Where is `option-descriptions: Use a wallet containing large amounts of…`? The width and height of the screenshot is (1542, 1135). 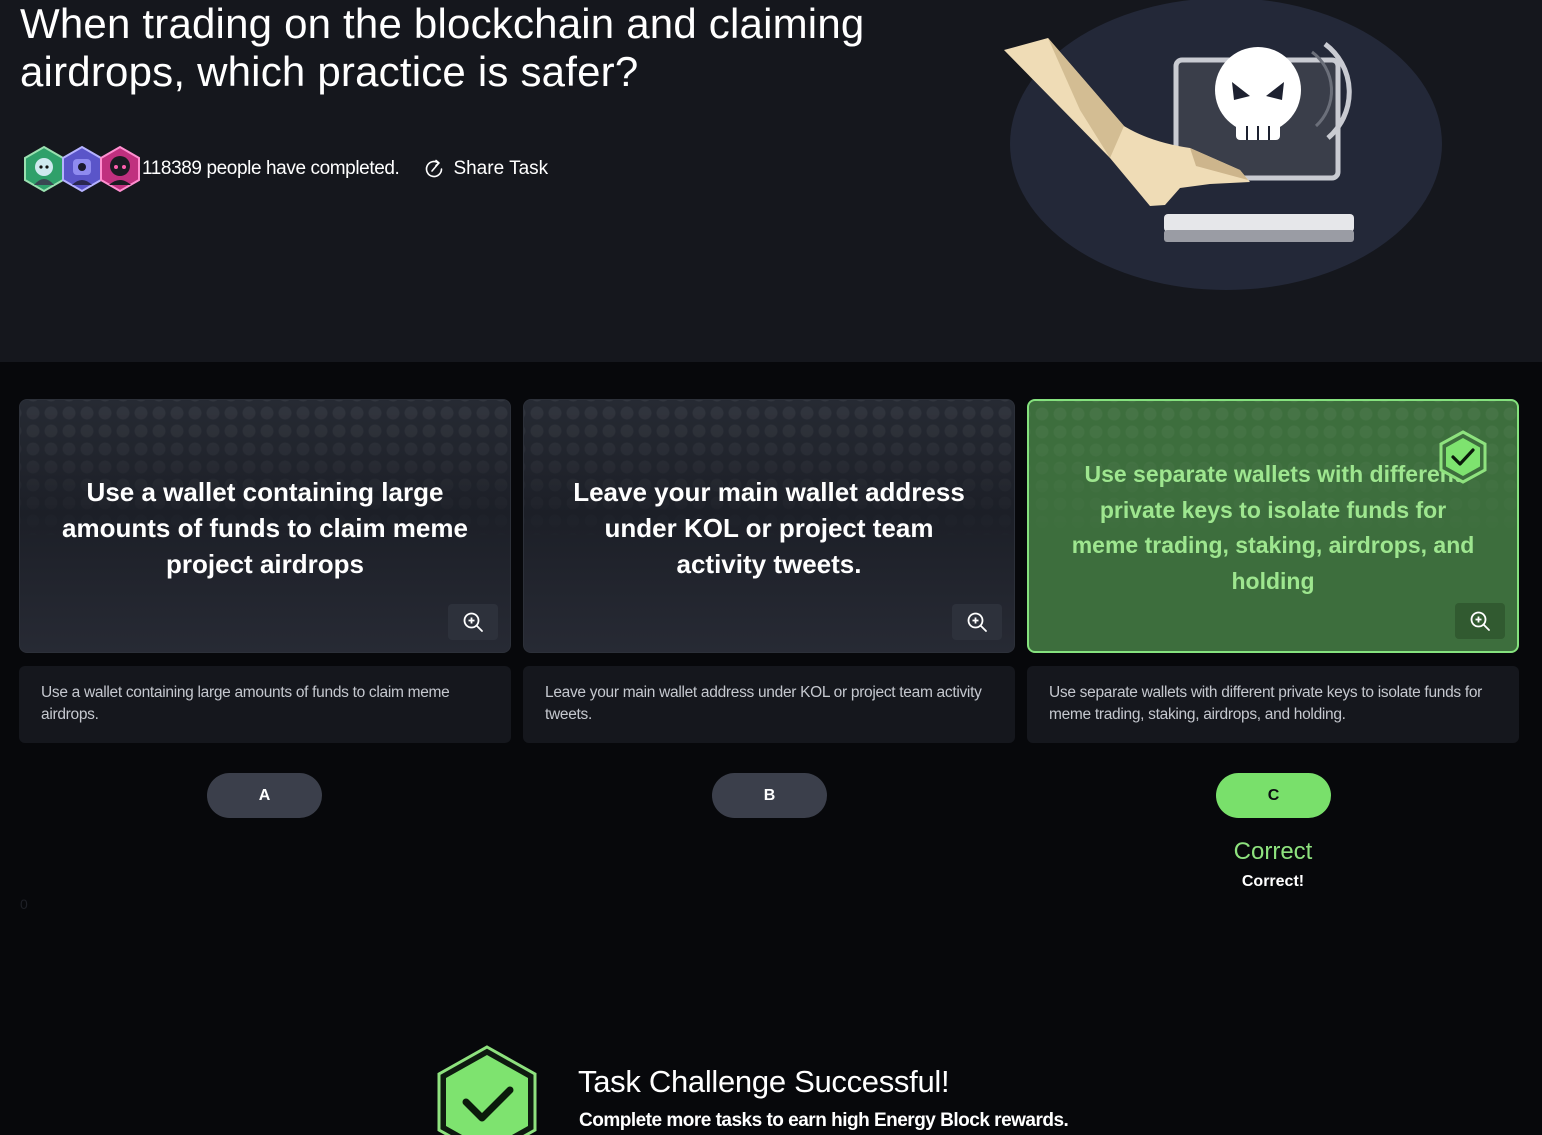 option-descriptions: Use a wallet containing large amounts of… is located at coordinates (769, 704).